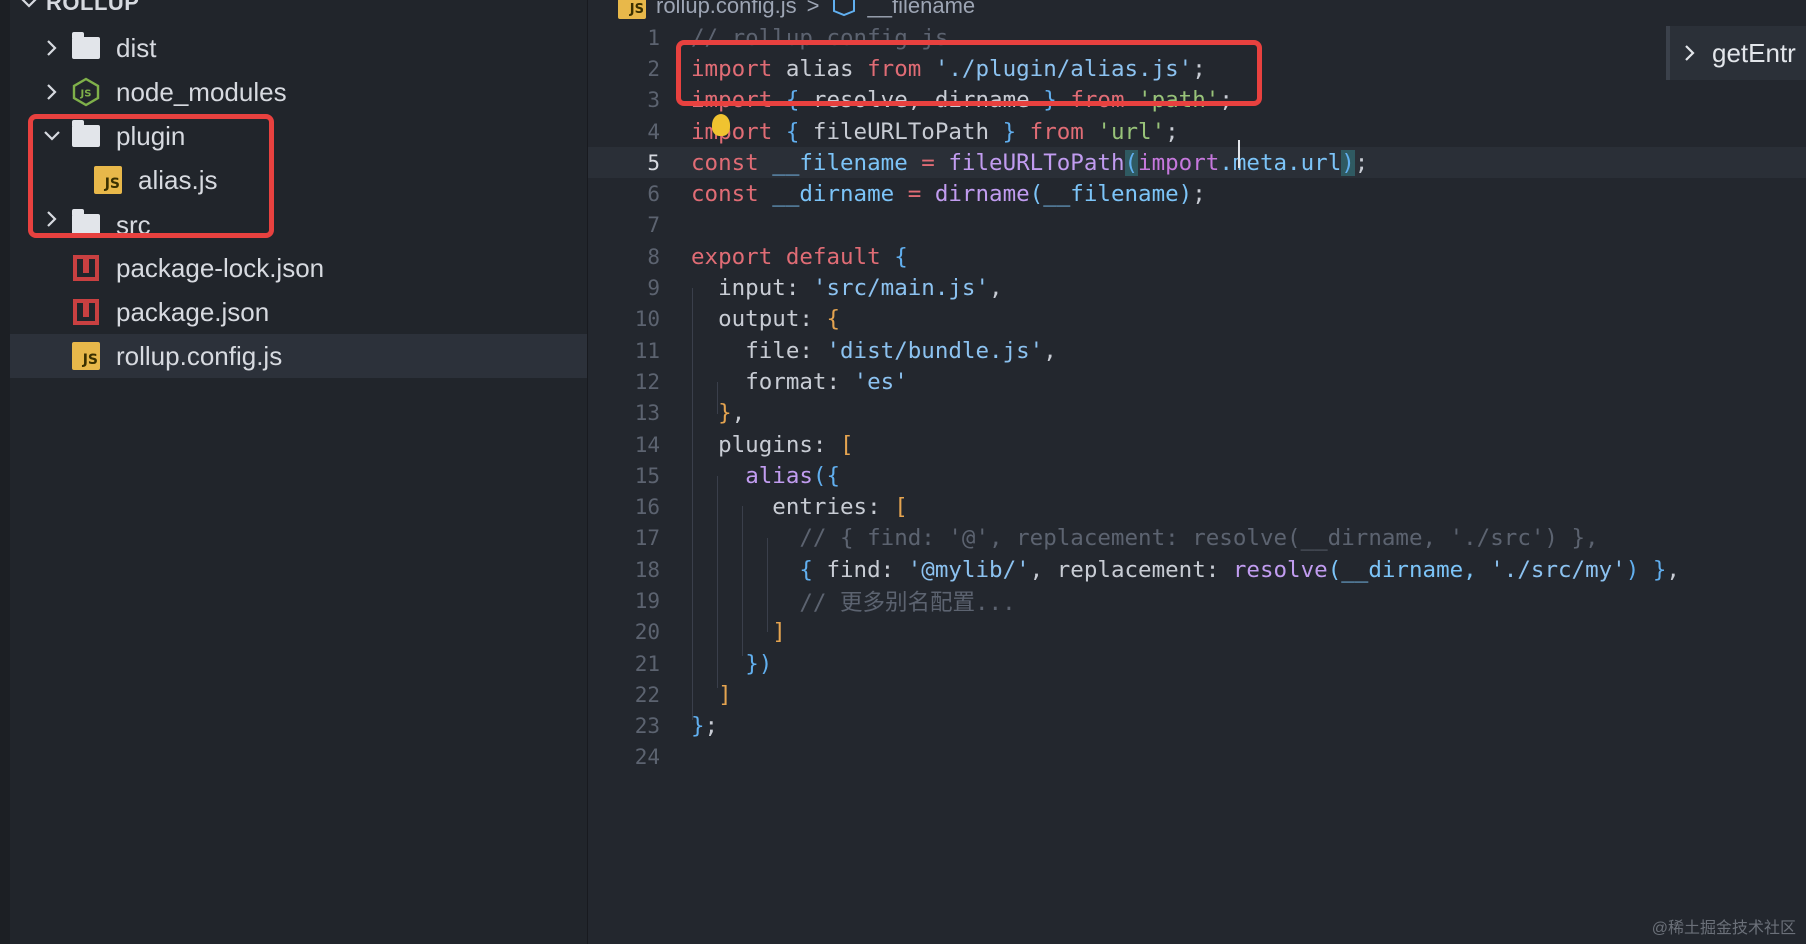 This screenshot has width=1806, height=944. What do you see at coordinates (5, 472) in the screenshot?
I see `activity-gutter` at bounding box center [5, 472].